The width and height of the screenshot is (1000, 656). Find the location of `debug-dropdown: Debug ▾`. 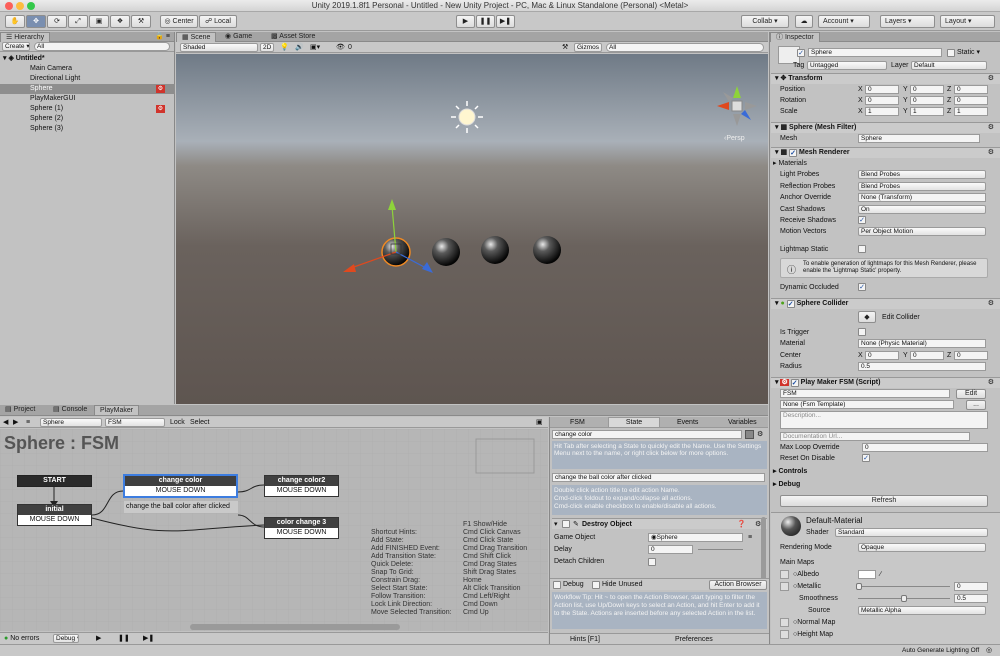

debug-dropdown: Debug ▾ is located at coordinates (66, 638).